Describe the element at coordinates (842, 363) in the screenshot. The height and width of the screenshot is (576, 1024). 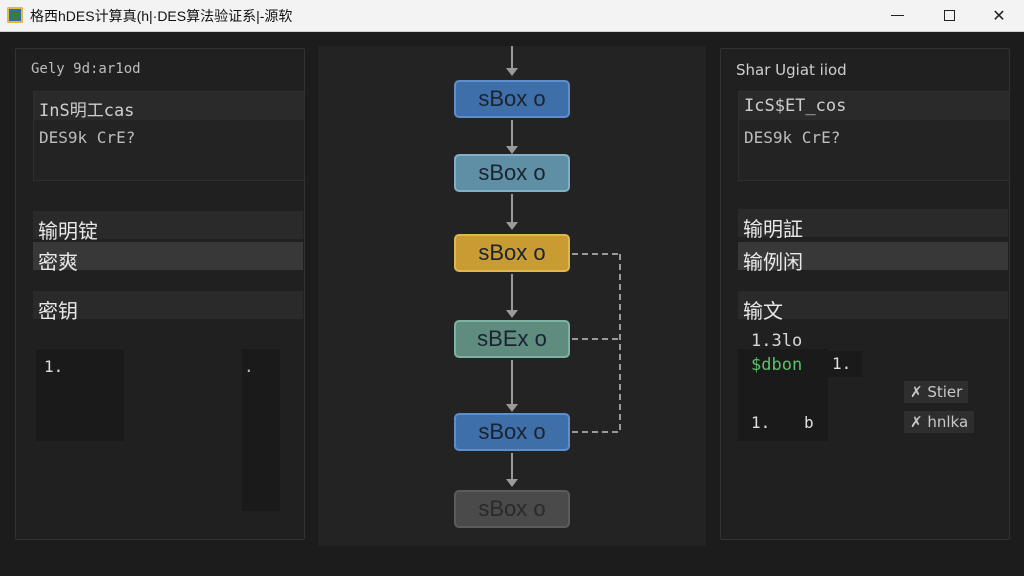
I see `log-line-2b: 1.` at that location.